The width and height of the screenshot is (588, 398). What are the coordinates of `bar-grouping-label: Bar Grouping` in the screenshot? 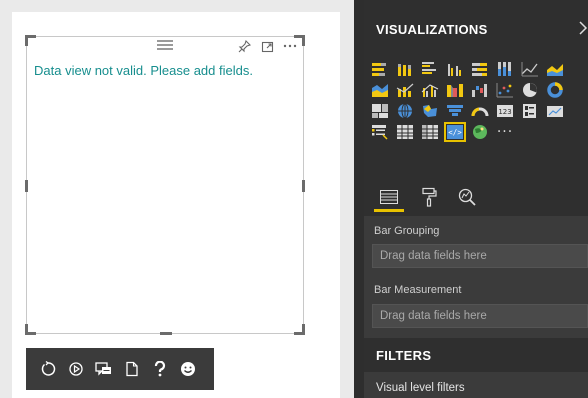 It's located at (407, 231).